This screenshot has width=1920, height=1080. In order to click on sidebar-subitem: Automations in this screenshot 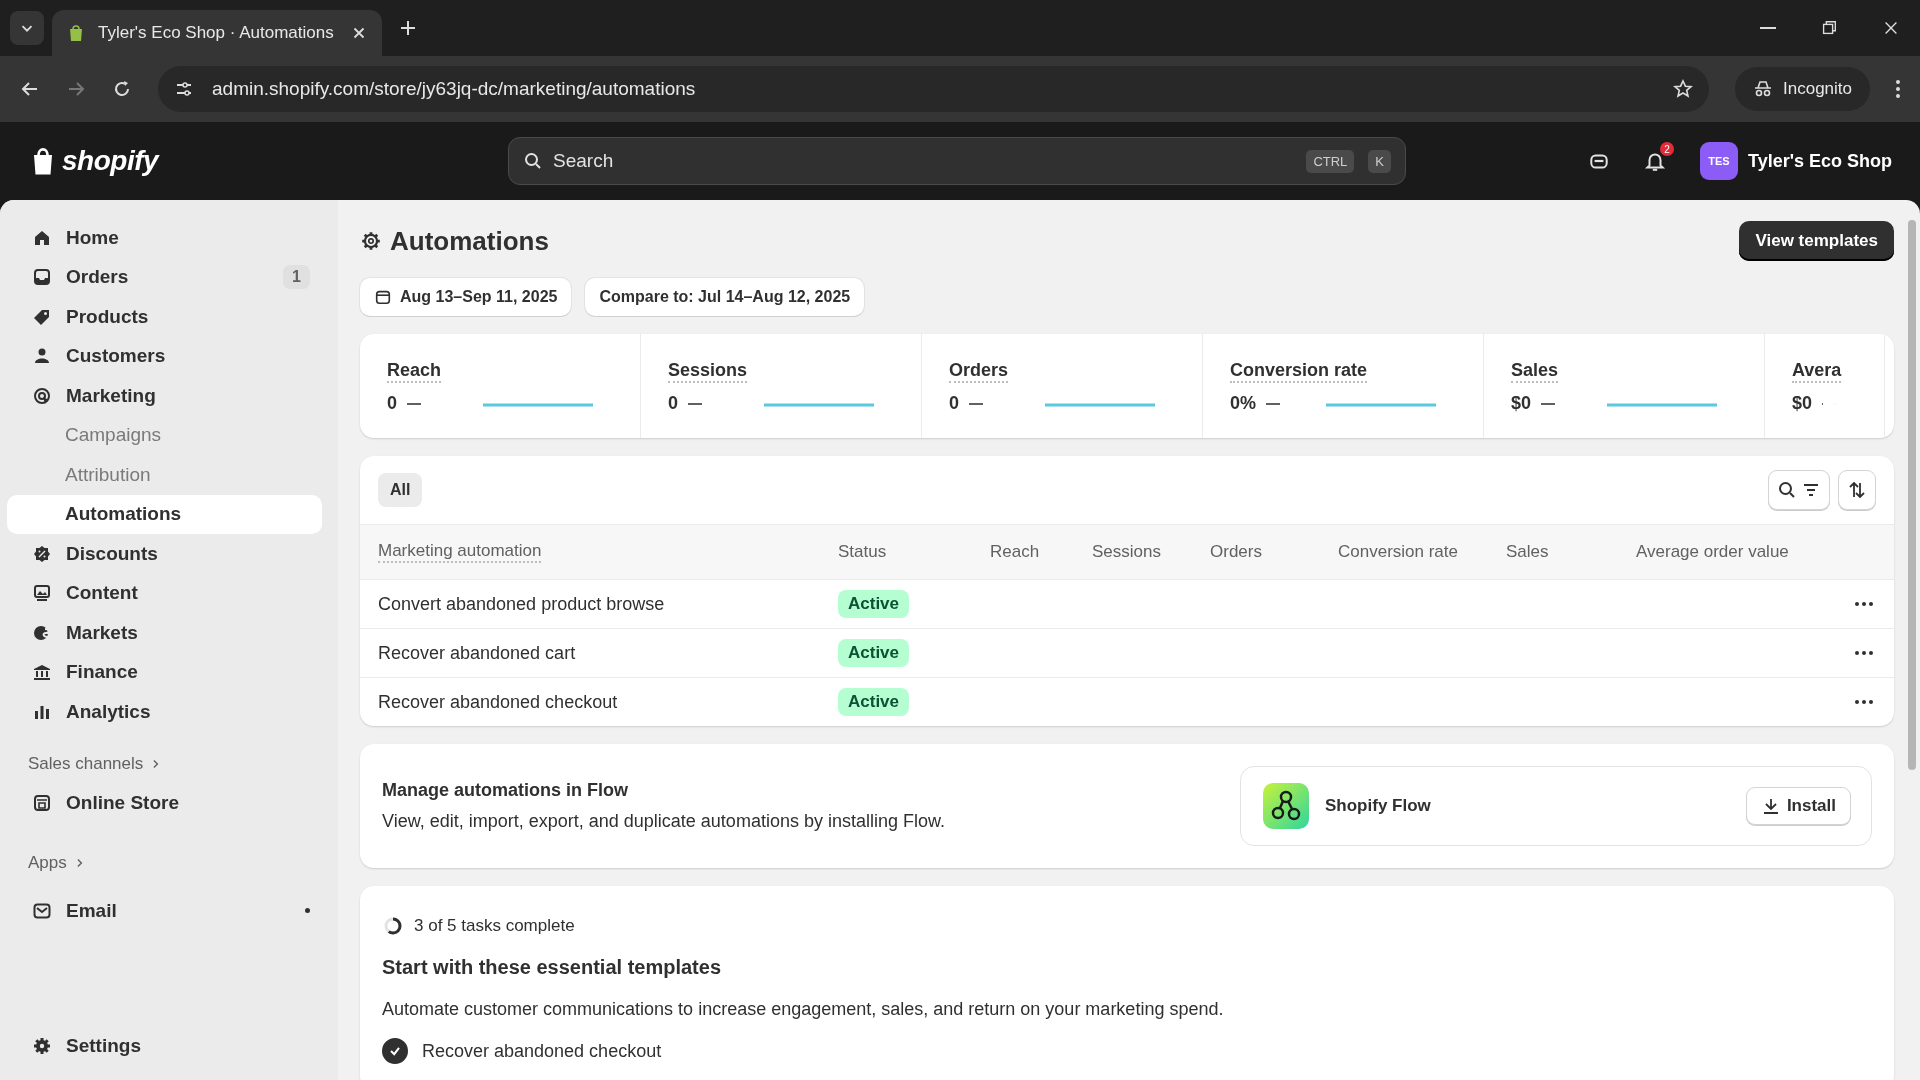, I will do `click(164, 514)`.